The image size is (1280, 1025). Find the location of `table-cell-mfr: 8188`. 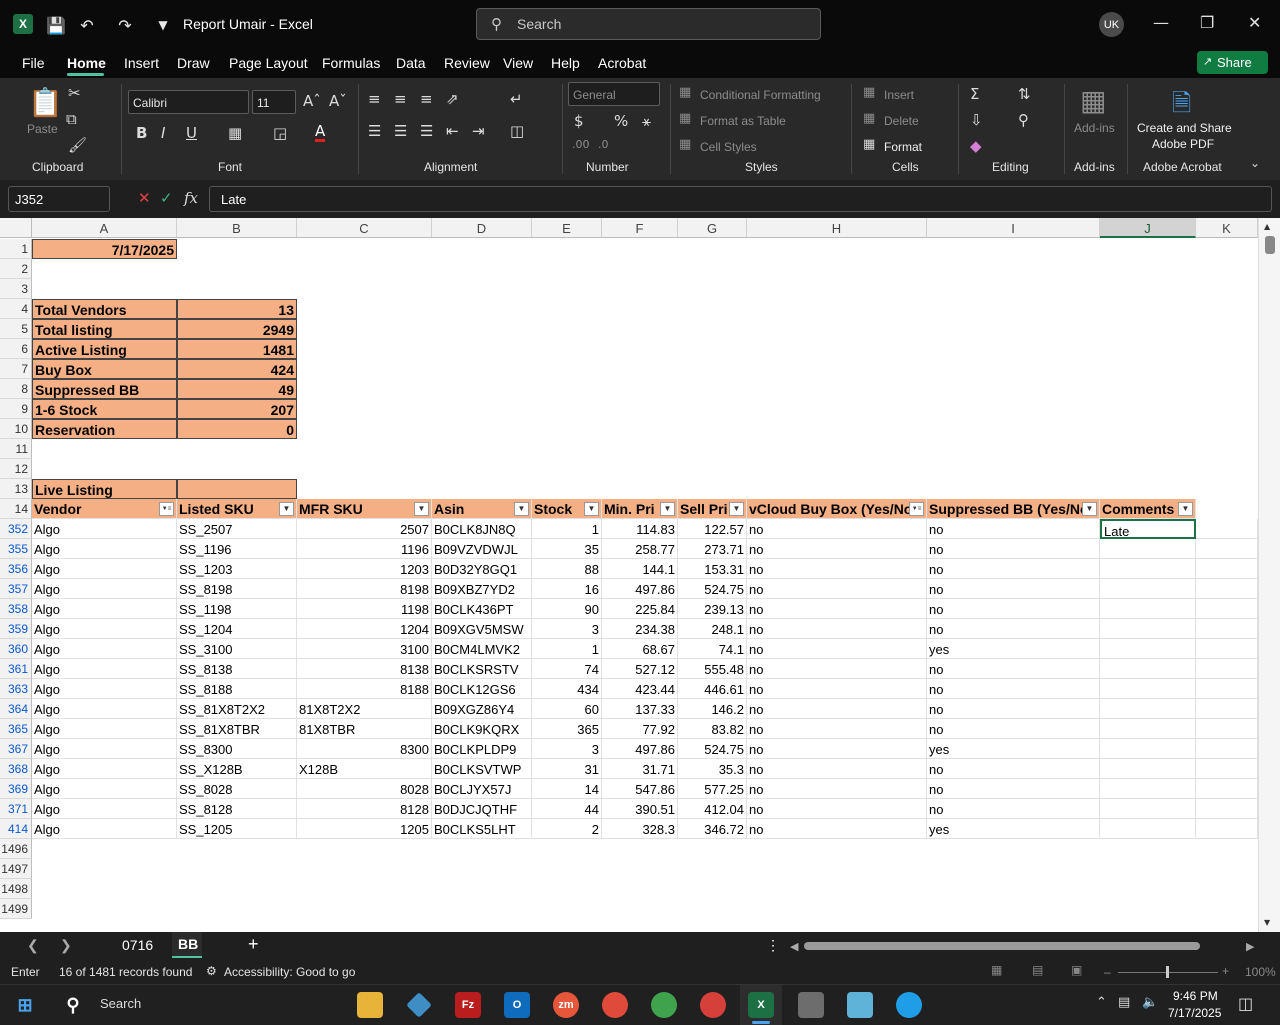

table-cell-mfr: 8188 is located at coordinates (364, 689).